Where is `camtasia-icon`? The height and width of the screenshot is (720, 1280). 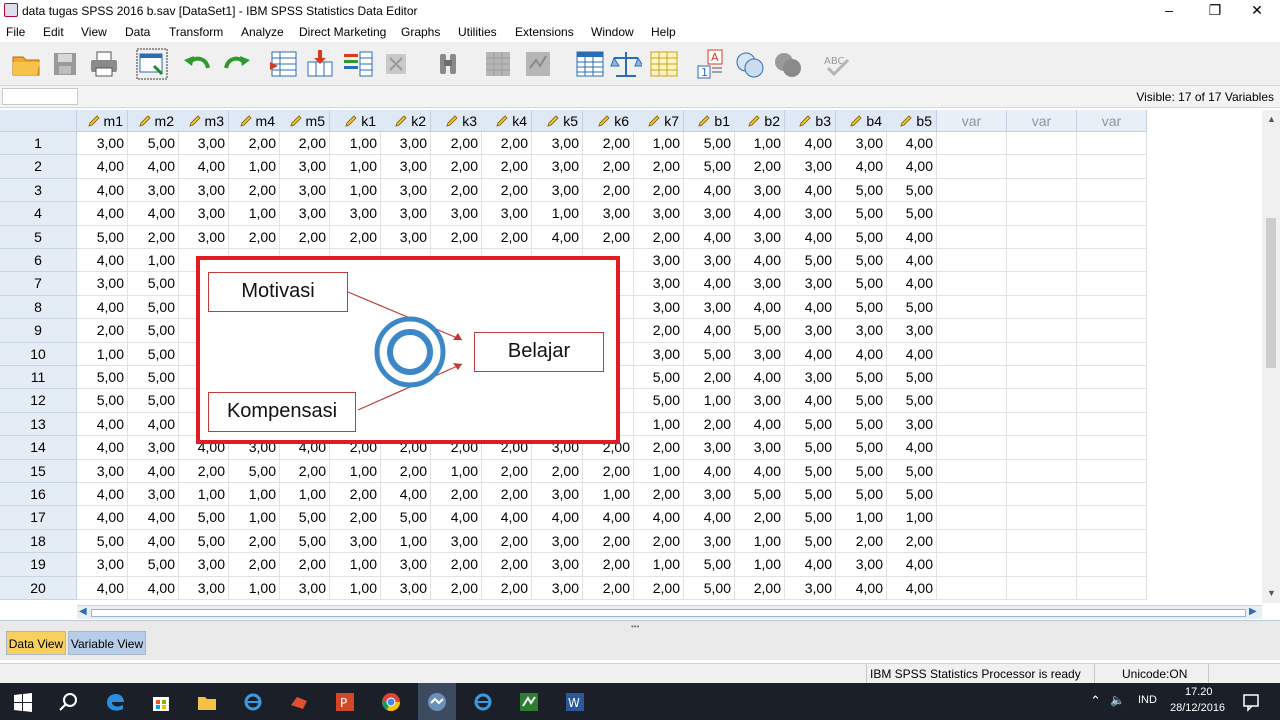 camtasia-icon is located at coordinates (529, 702).